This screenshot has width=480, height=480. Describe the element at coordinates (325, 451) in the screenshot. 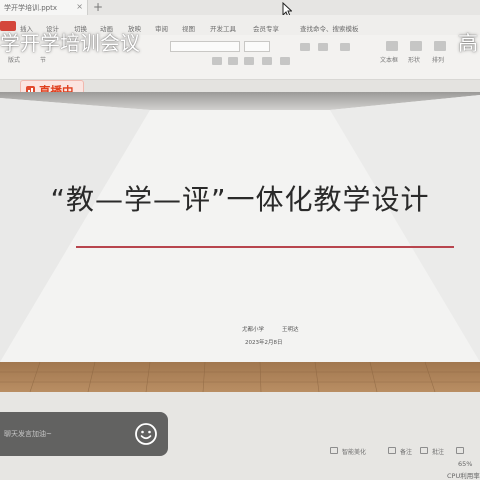

I see `status-bar: 智能美化 备注 批注` at that location.